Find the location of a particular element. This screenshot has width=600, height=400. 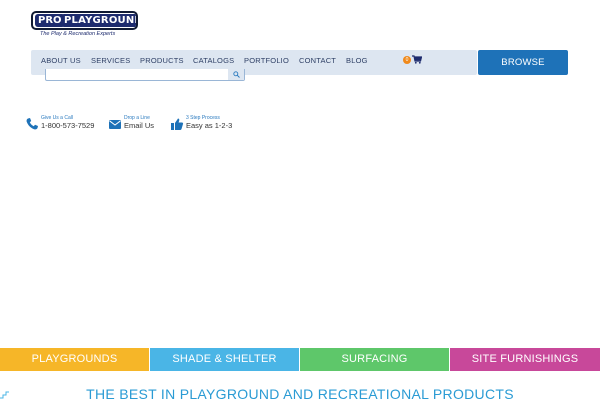

logo-tagline: The Play & Recreation Experts is located at coordinates (78, 34).